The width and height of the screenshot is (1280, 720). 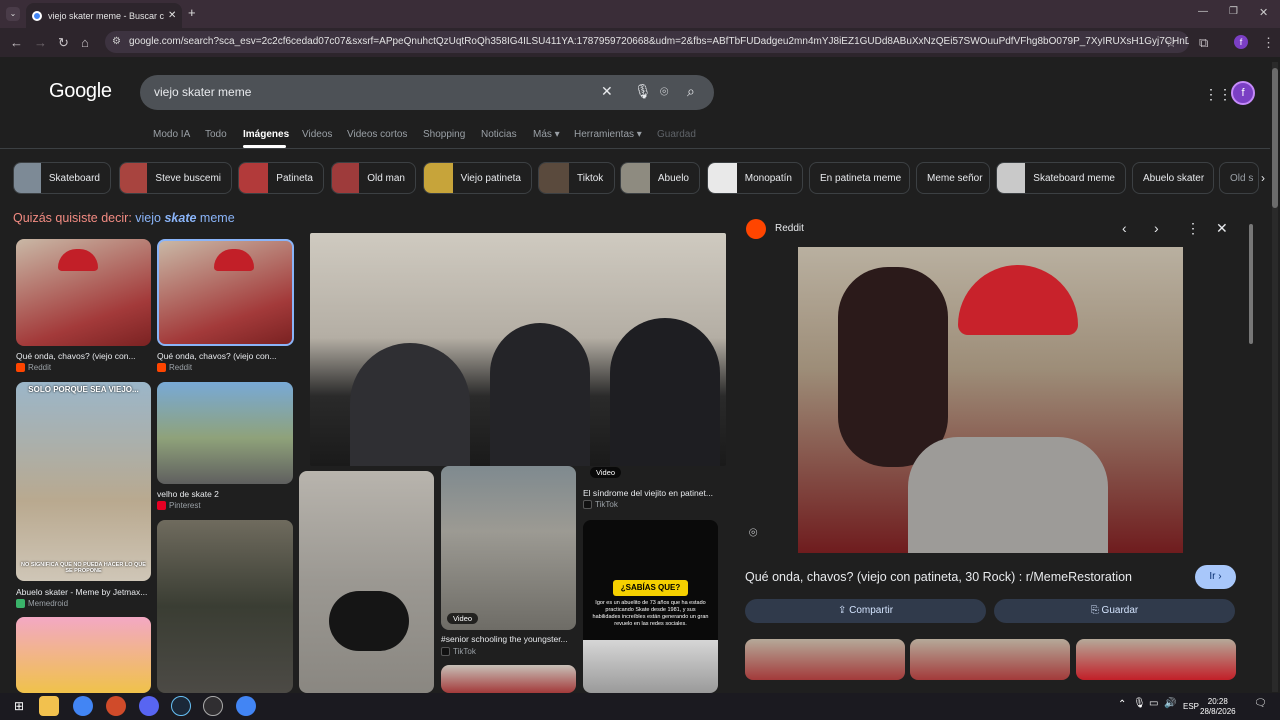 I want to click on taskbar-clock: 20:28 28/8/2026, so click(x=1218, y=707).